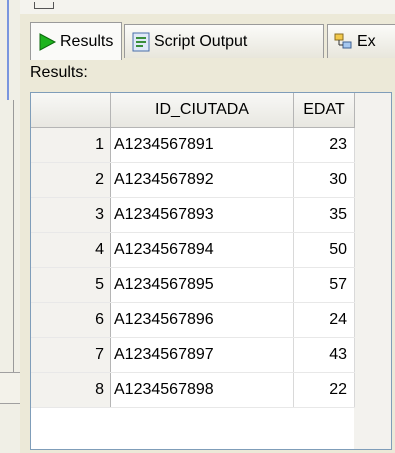  I want to click on row-number-cell: 4, so click(71, 250).